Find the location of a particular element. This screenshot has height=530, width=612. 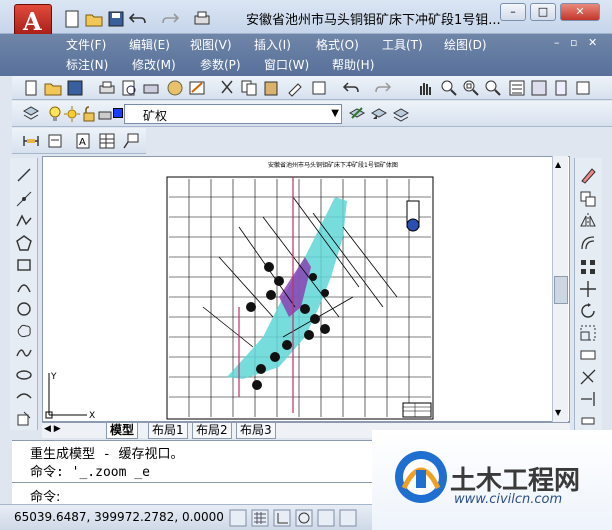

scroll-down-icon: ▼ is located at coordinates (558, 412).